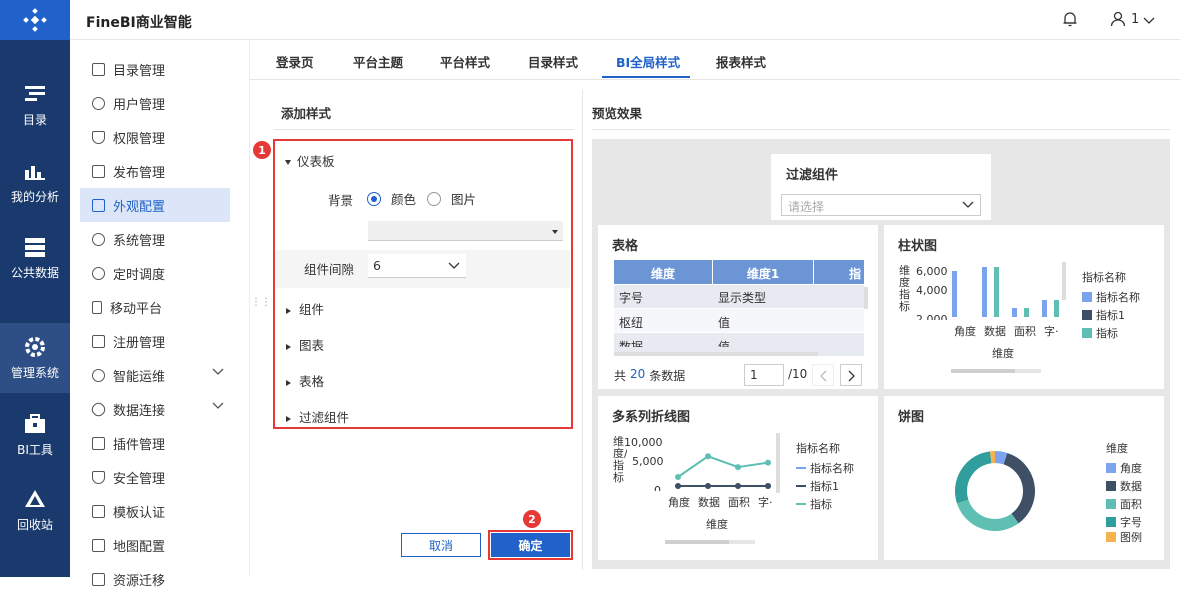 This screenshot has height=596, width=1180. Describe the element at coordinates (155, 409) in the screenshot. I see `menu-item-data-connection: 数据连接` at that location.